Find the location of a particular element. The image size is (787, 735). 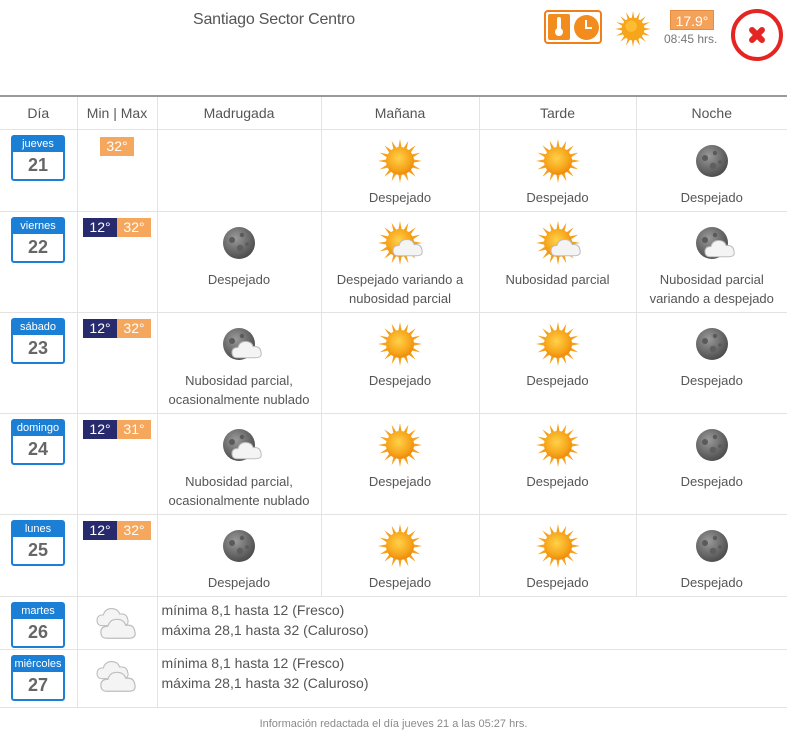

day-name: viernes is located at coordinates (38, 226).